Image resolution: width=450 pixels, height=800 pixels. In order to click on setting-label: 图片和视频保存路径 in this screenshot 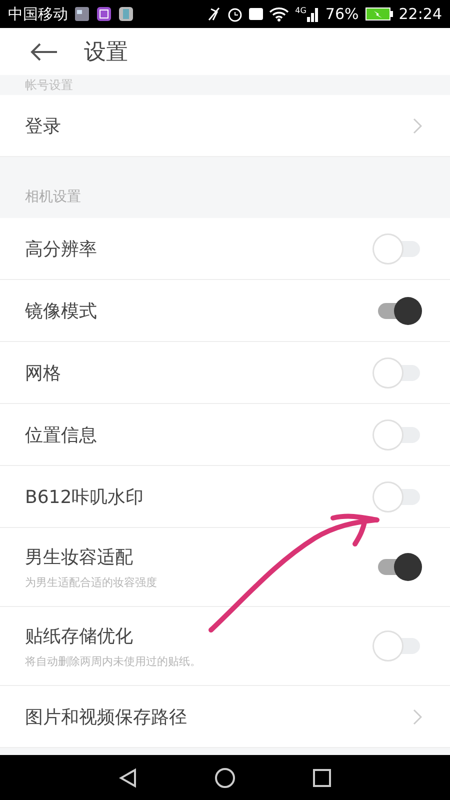, I will do `click(106, 717)`.